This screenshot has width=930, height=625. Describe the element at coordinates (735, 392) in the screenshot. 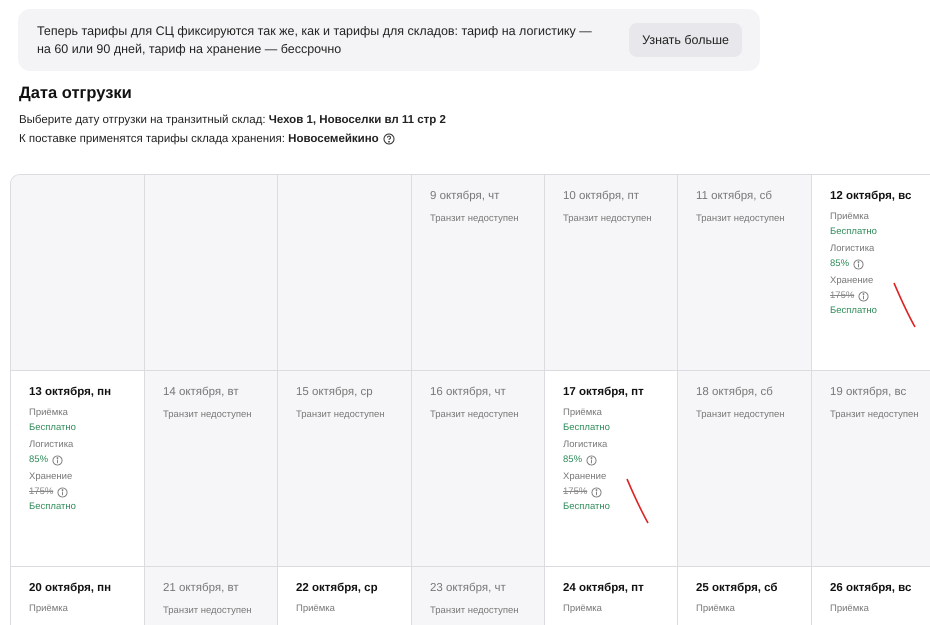

I see `day-date: 18 октября, сб` at that location.